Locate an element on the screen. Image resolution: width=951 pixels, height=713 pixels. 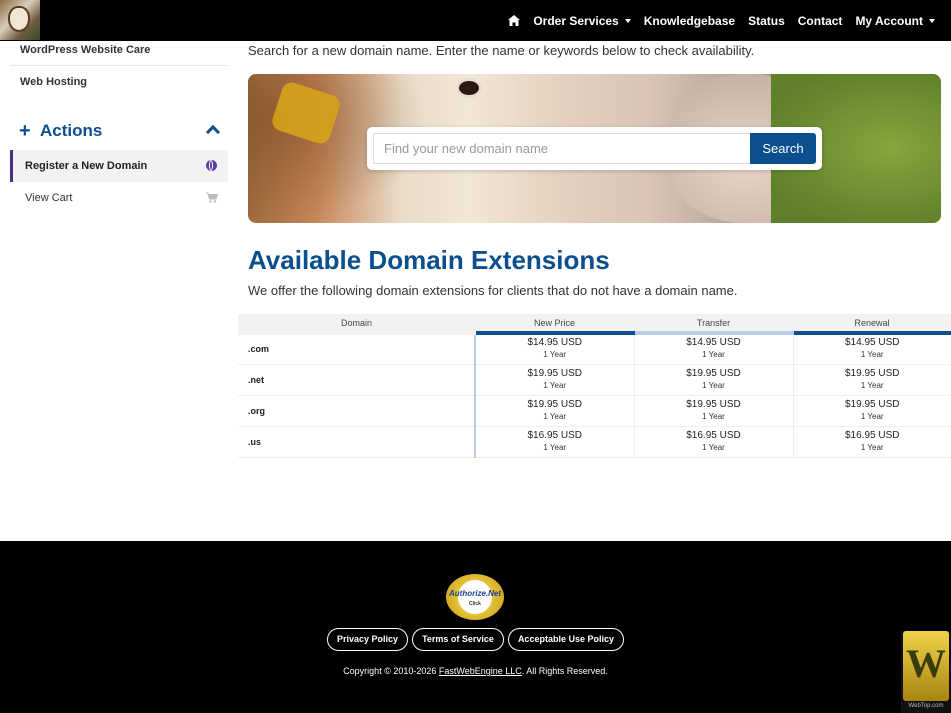
actions-panel-header: + Actions is located at coordinates (119, 132).